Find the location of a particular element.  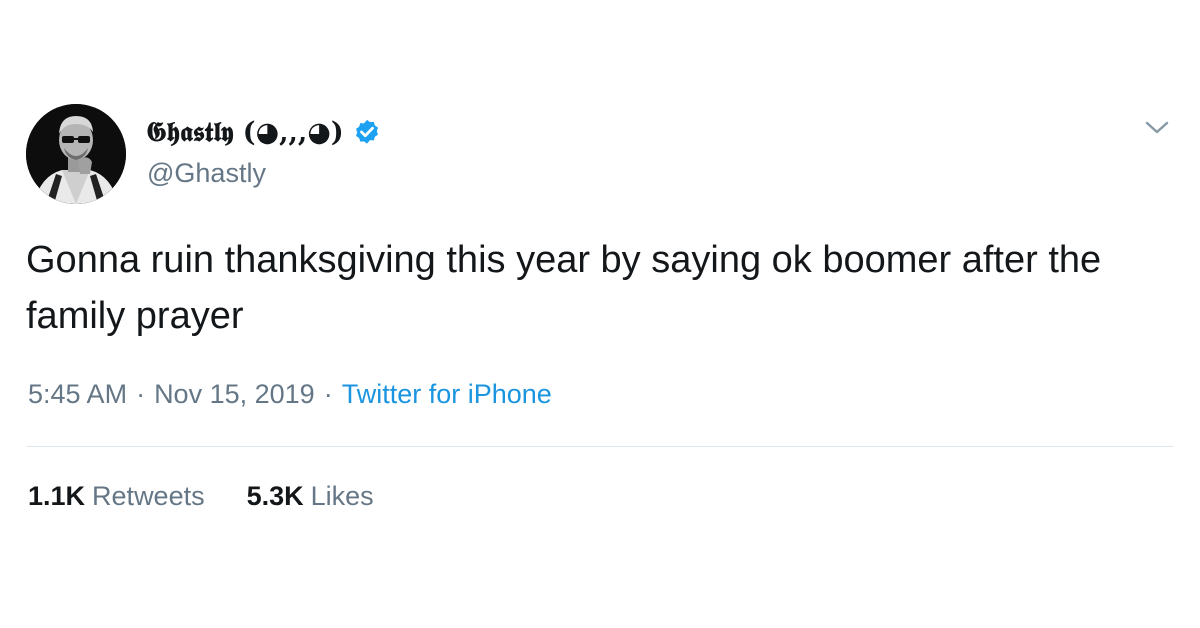

retweets-count: 1.1K is located at coordinates (57, 496).